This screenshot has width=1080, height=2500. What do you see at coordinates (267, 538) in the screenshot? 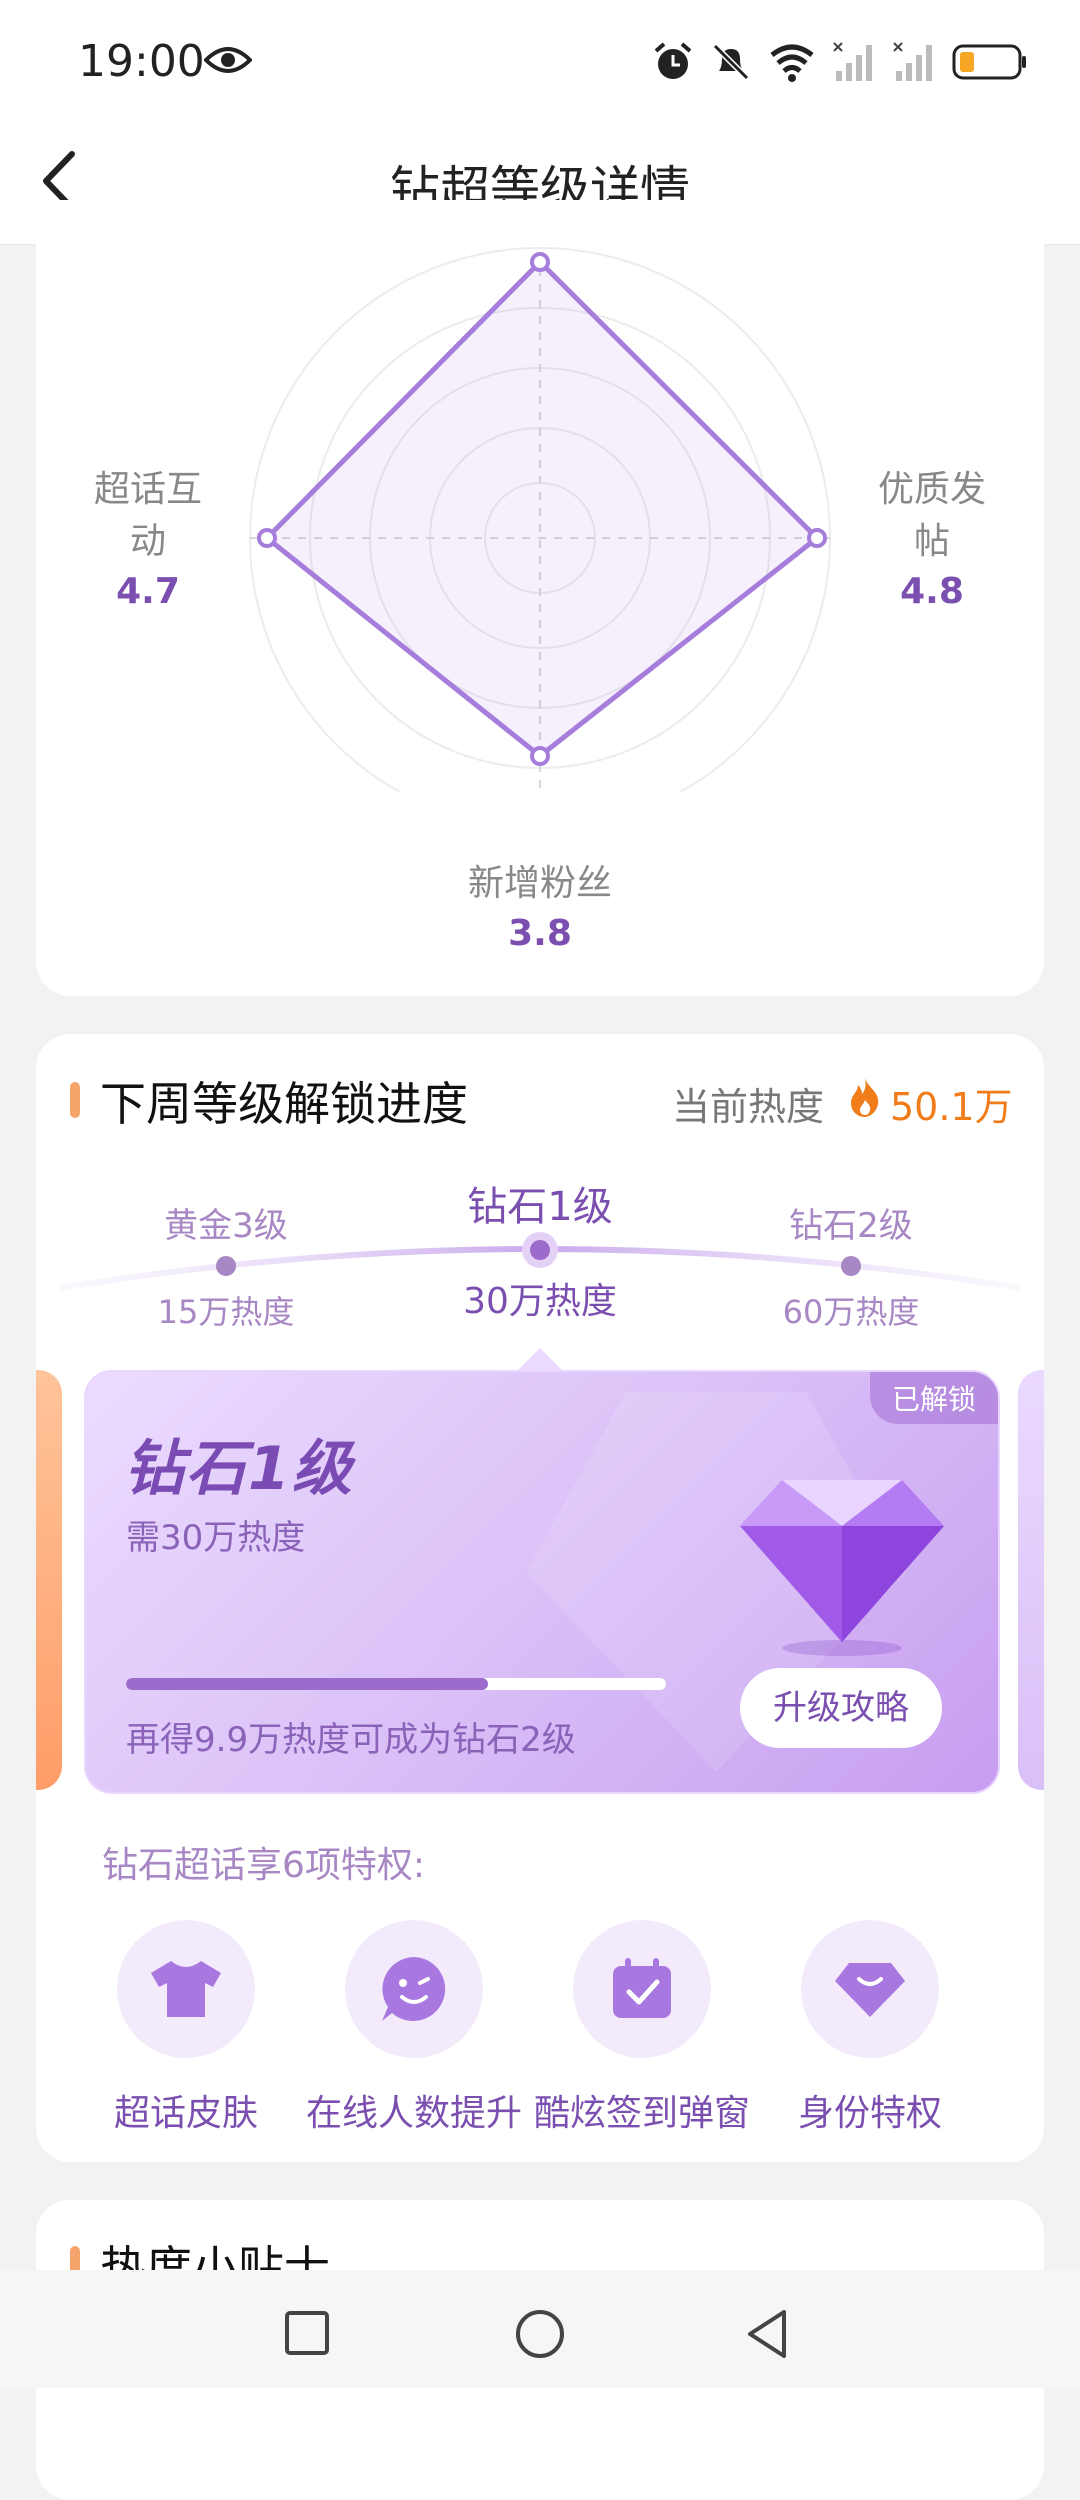
I see `radar-point-left` at bounding box center [267, 538].